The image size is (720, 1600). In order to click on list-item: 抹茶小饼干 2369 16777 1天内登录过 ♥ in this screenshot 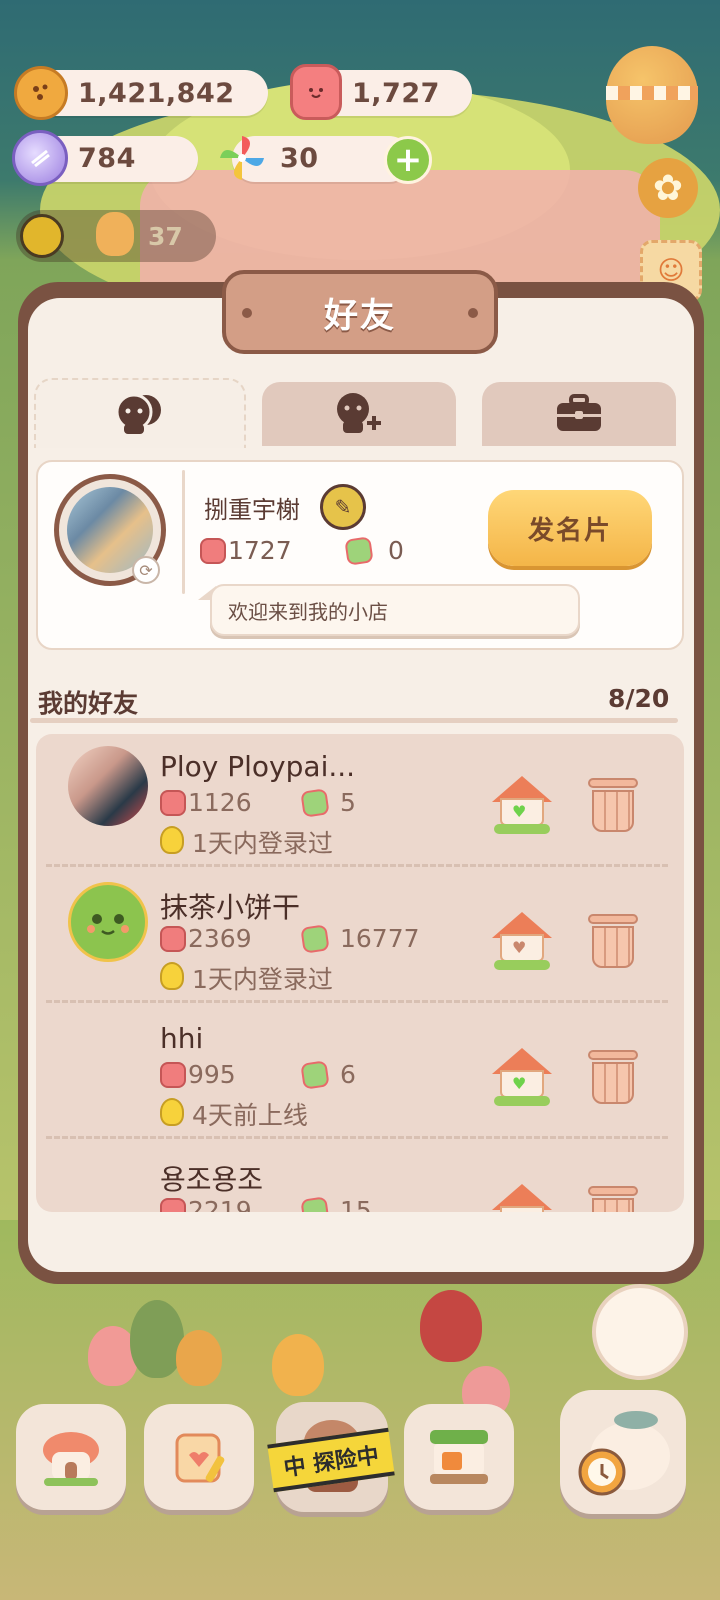, I will do `click(360, 944)`.